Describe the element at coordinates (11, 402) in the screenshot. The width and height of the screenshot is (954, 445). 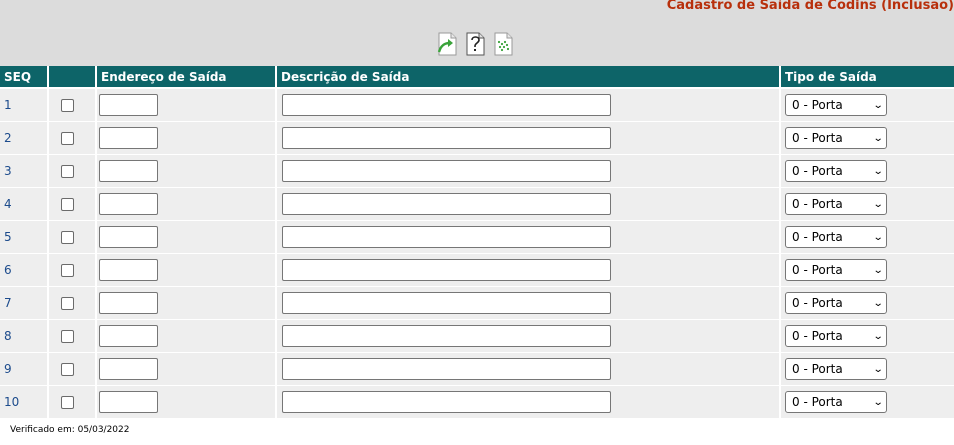
I see `seq-number: 10` at that location.